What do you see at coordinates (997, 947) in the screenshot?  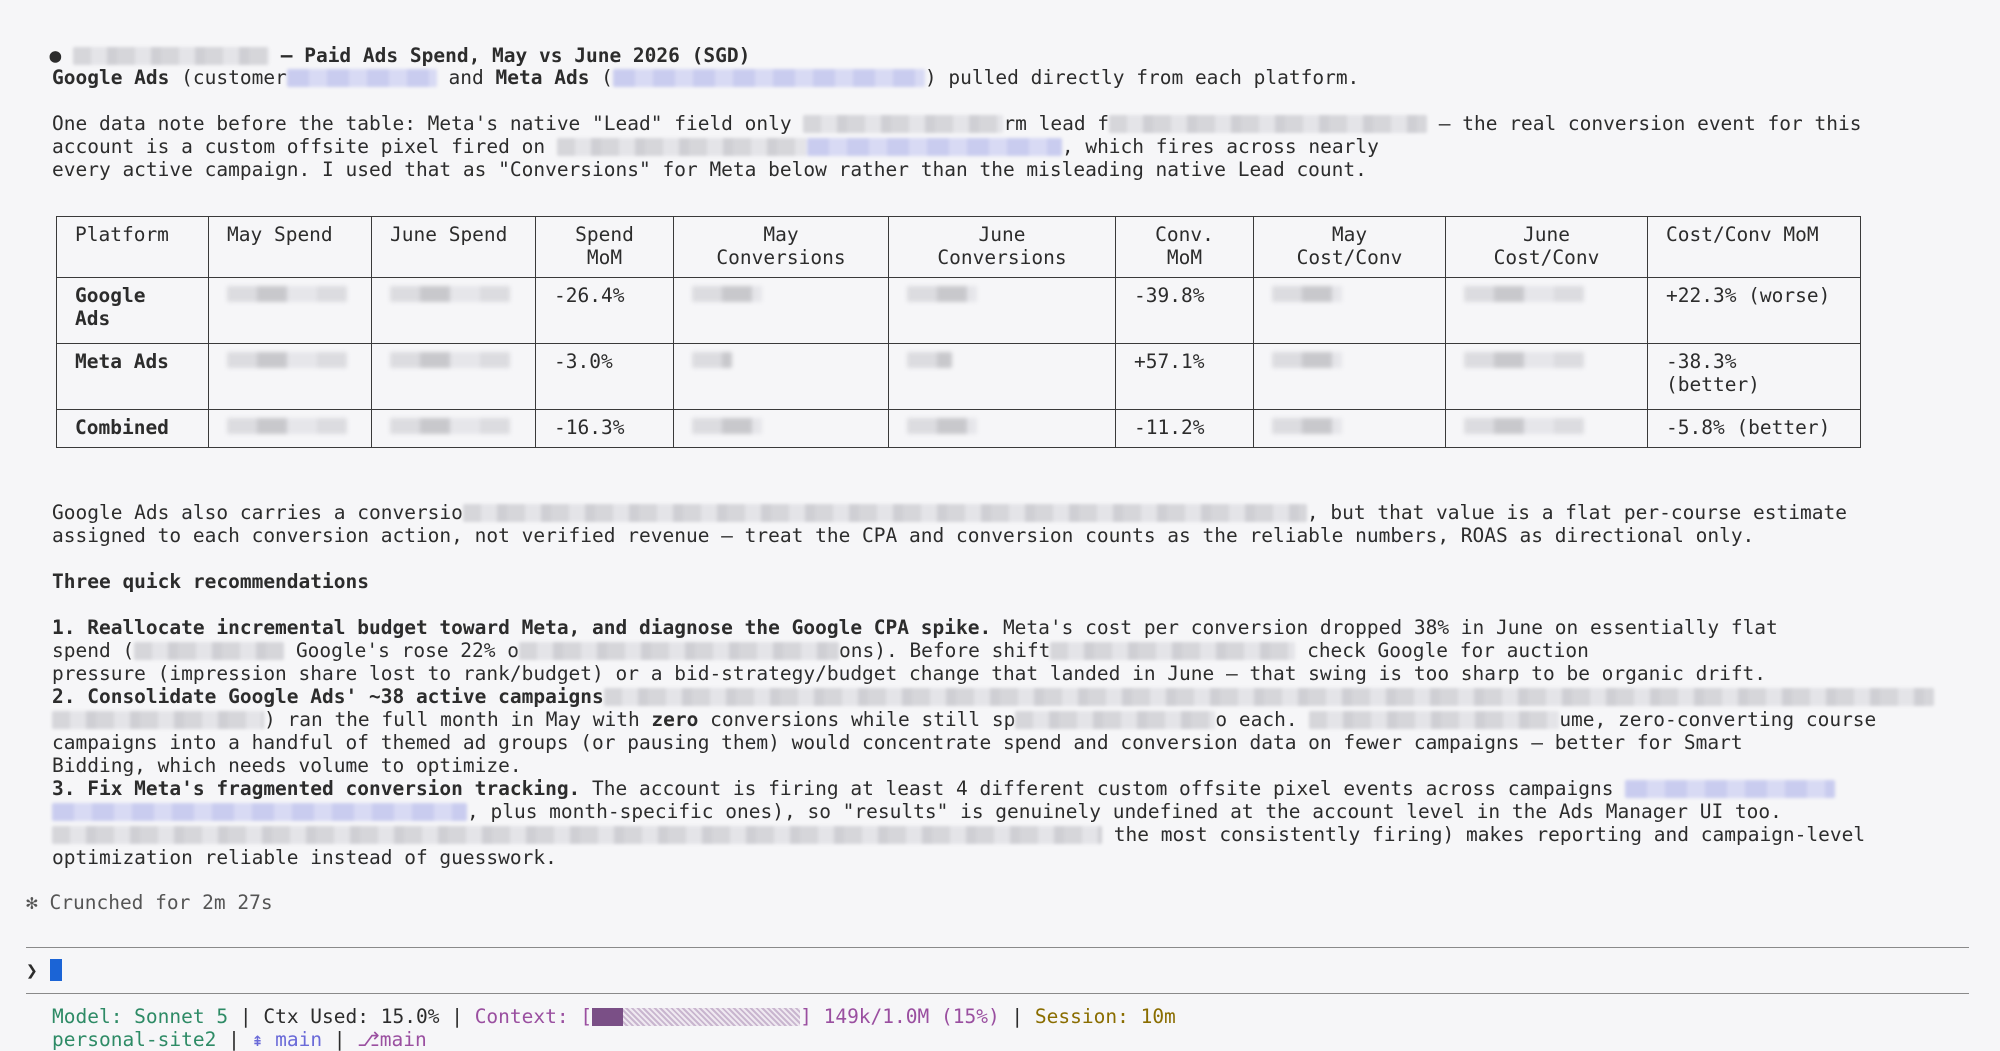 I see `input-top-divider` at bounding box center [997, 947].